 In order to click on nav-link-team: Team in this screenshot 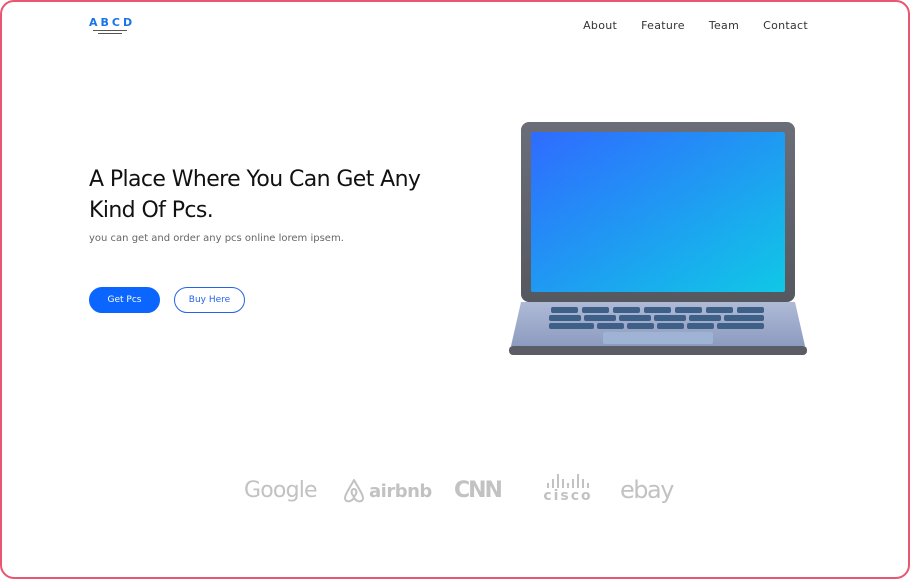, I will do `click(724, 25)`.